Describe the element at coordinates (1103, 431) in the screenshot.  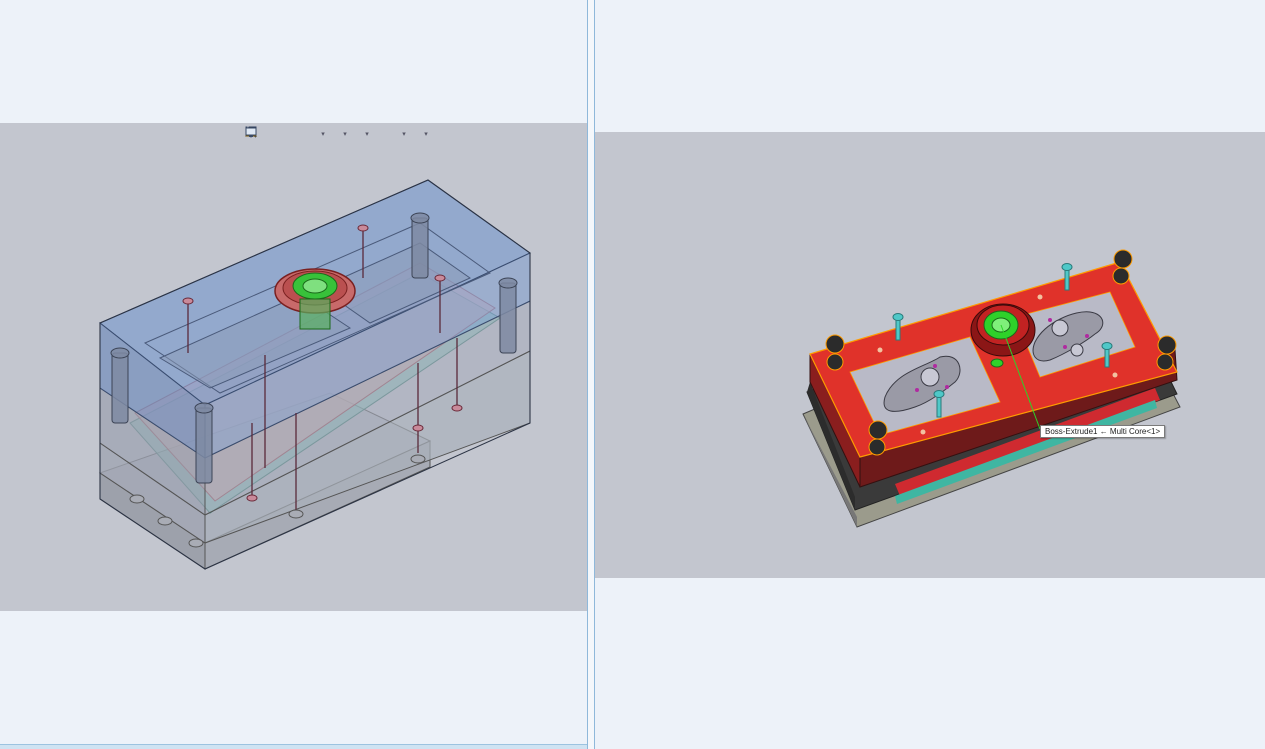
I see `feature-tooltip: Boss-Extrude1 ← Multi Core<1>` at that location.